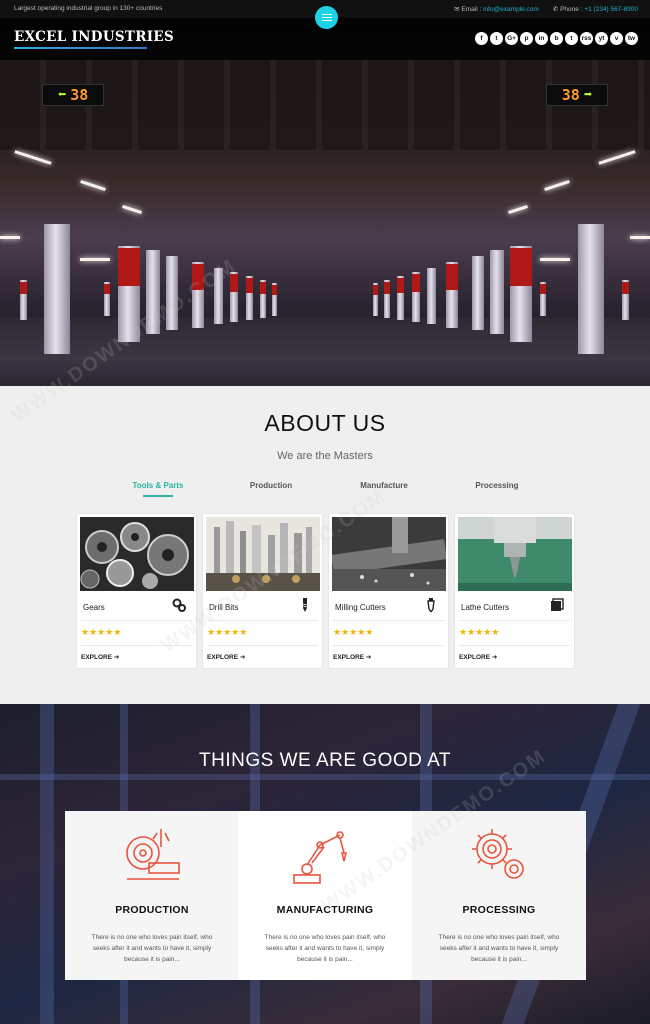  What do you see at coordinates (526, 38) in the screenshot?
I see `social-icon: p` at bounding box center [526, 38].